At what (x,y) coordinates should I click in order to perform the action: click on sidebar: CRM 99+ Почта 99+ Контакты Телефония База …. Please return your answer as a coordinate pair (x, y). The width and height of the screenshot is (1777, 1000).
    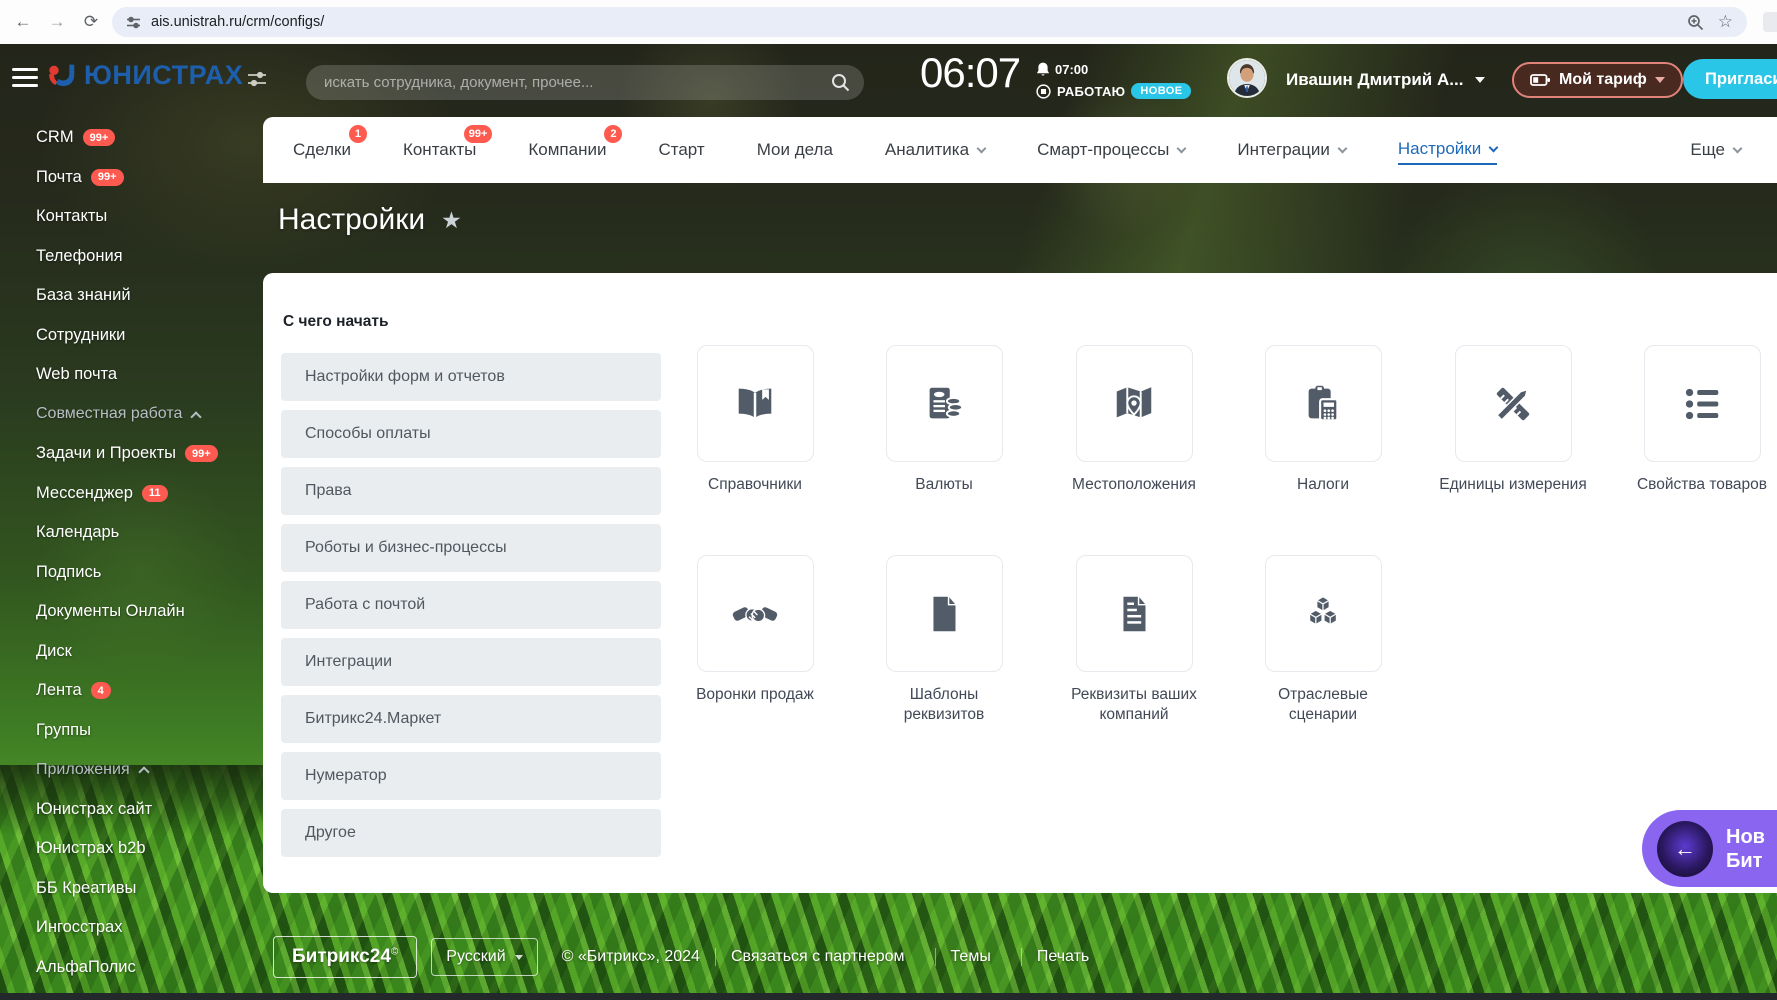
    Looking at the image, I should click on (131, 552).